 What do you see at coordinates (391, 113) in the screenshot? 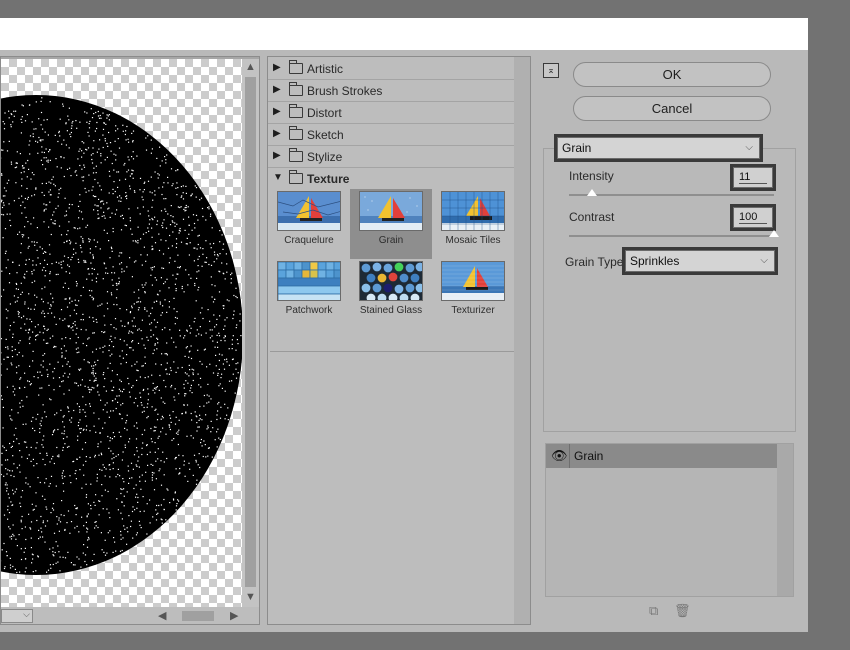
I see `category-distort: ▶ Distort` at bounding box center [391, 113].